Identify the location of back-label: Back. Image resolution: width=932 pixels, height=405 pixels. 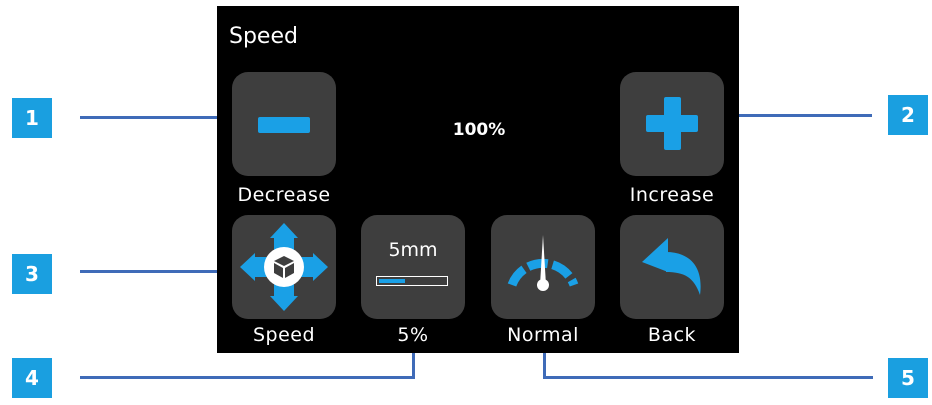
(672, 335).